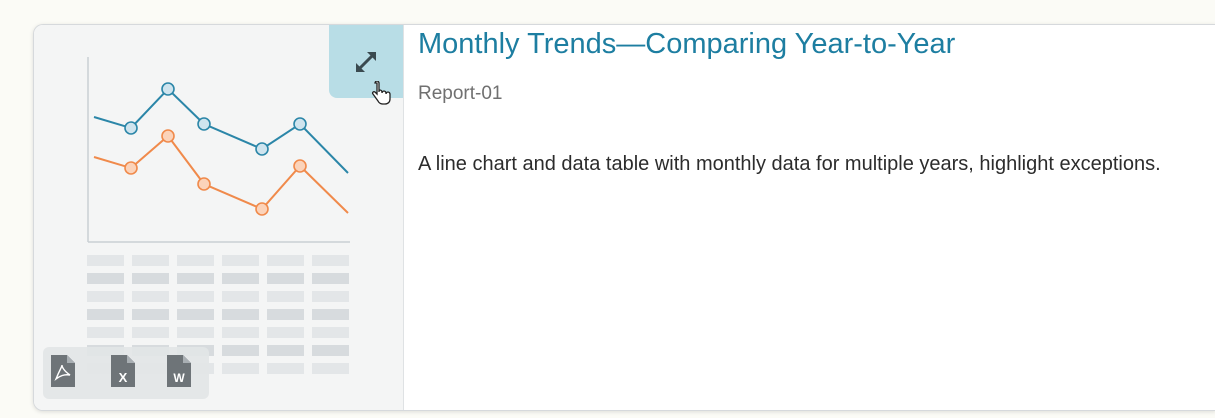 The image size is (1215, 418). I want to click on word-file-icon: W, so click(179, 371).